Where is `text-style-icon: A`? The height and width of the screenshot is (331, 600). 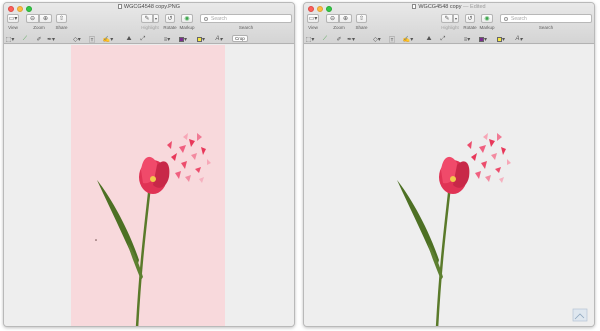 text-style-icon: A is located at coordinates (217, 39).